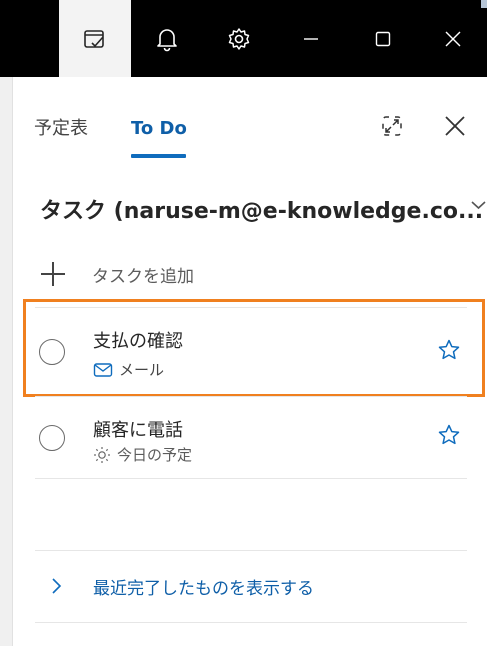 This screenshot has width=487, height=646. I want to click on title-bar, so click(243, 38).